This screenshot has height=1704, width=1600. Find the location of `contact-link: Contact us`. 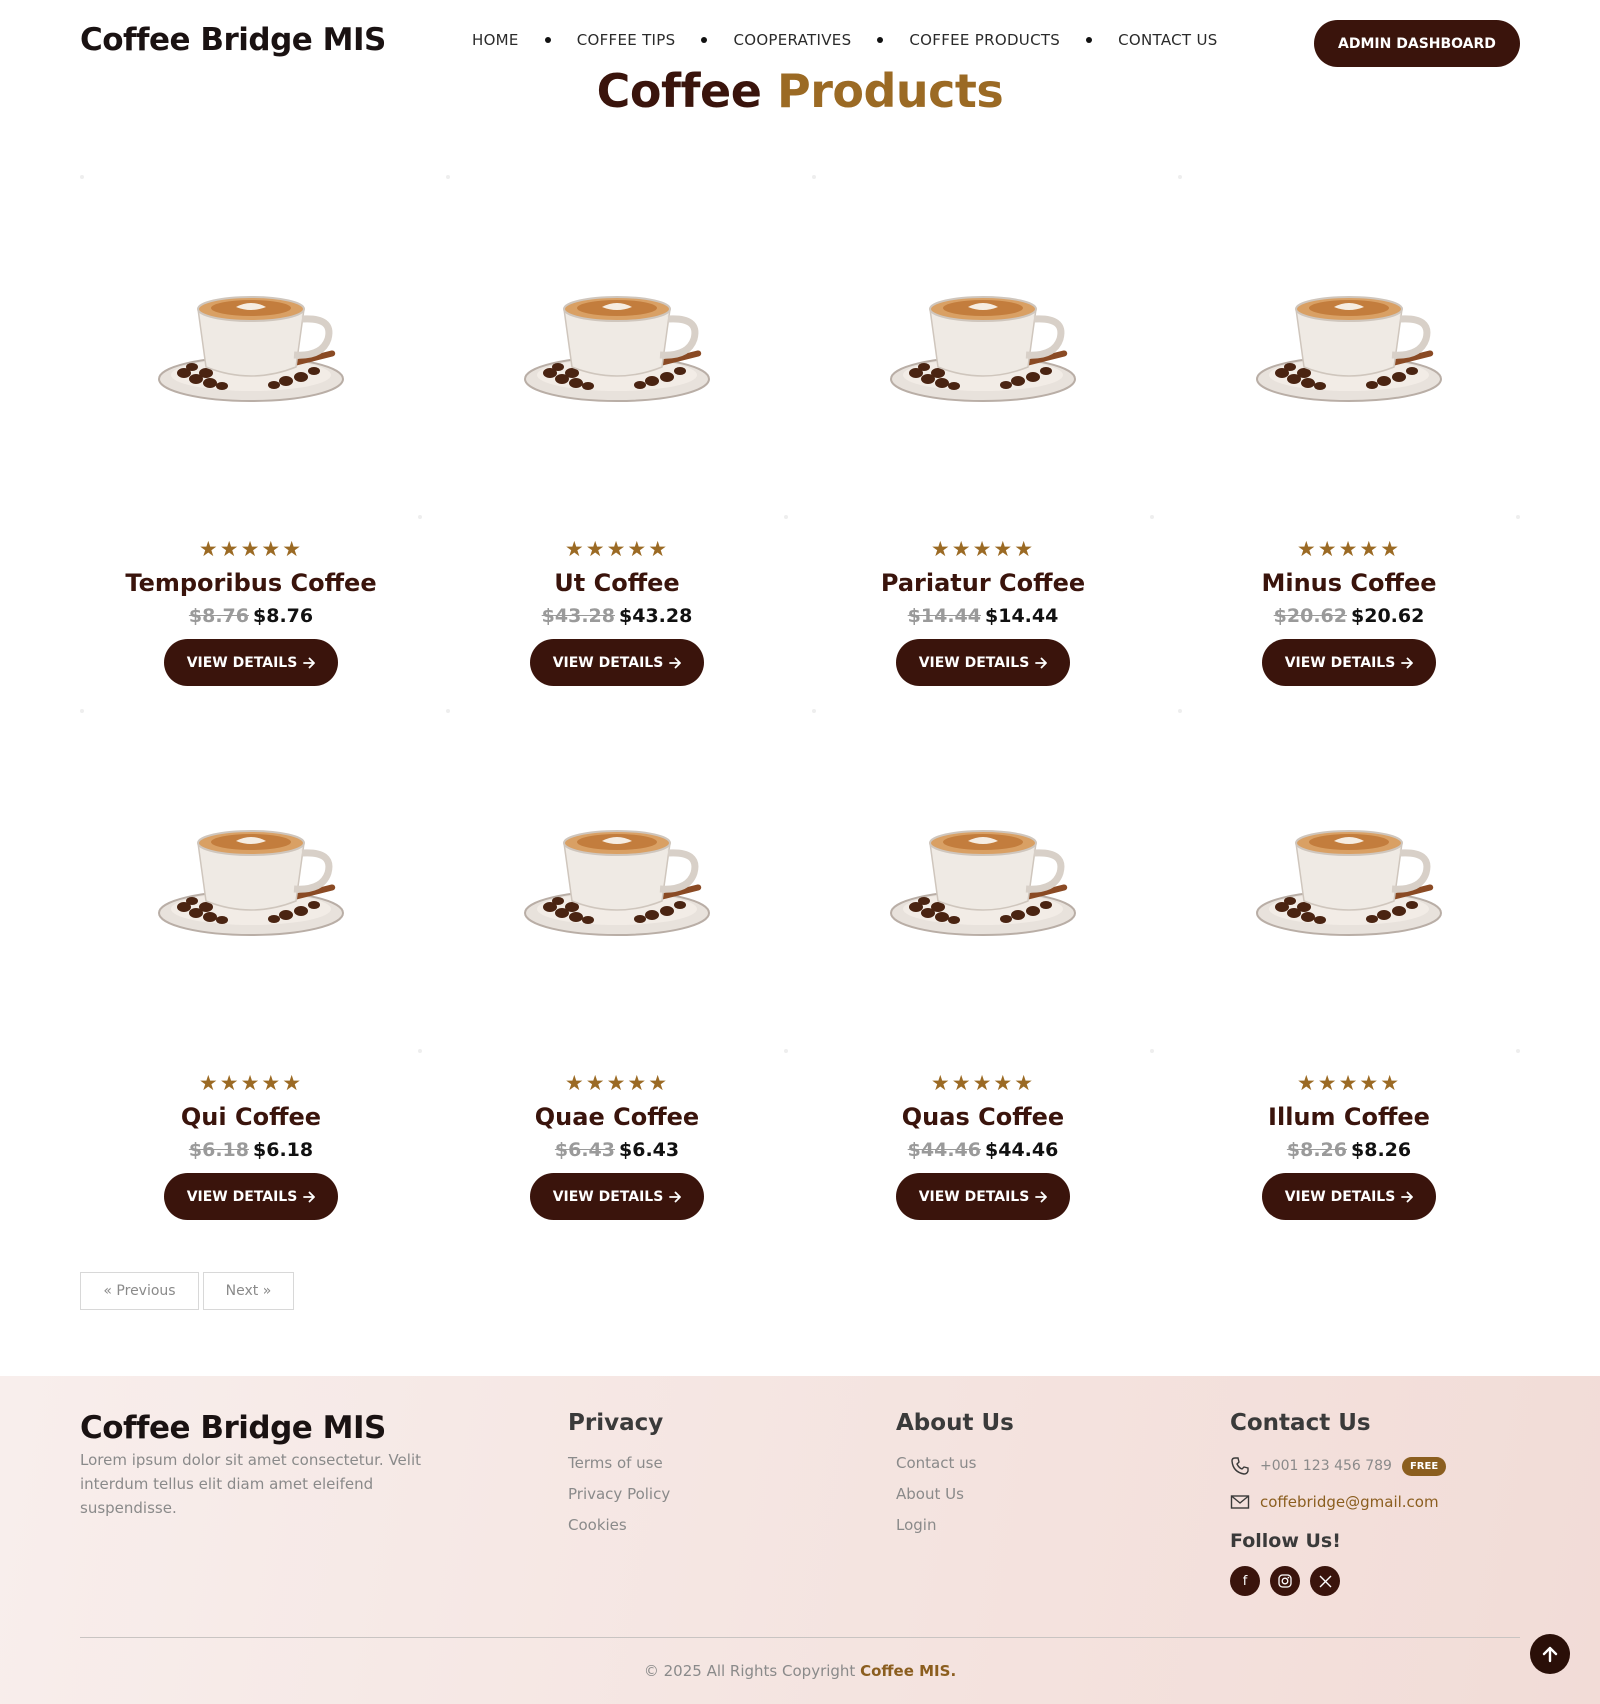

contact-link: Contact us is located at coordinates (955, 1463).